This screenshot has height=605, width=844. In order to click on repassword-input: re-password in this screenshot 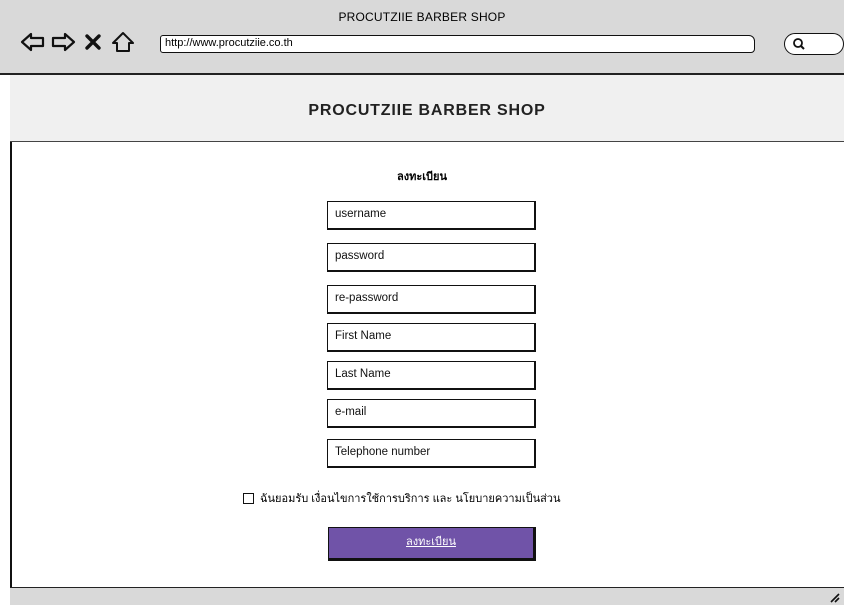, I will do `click(431, 299)`.